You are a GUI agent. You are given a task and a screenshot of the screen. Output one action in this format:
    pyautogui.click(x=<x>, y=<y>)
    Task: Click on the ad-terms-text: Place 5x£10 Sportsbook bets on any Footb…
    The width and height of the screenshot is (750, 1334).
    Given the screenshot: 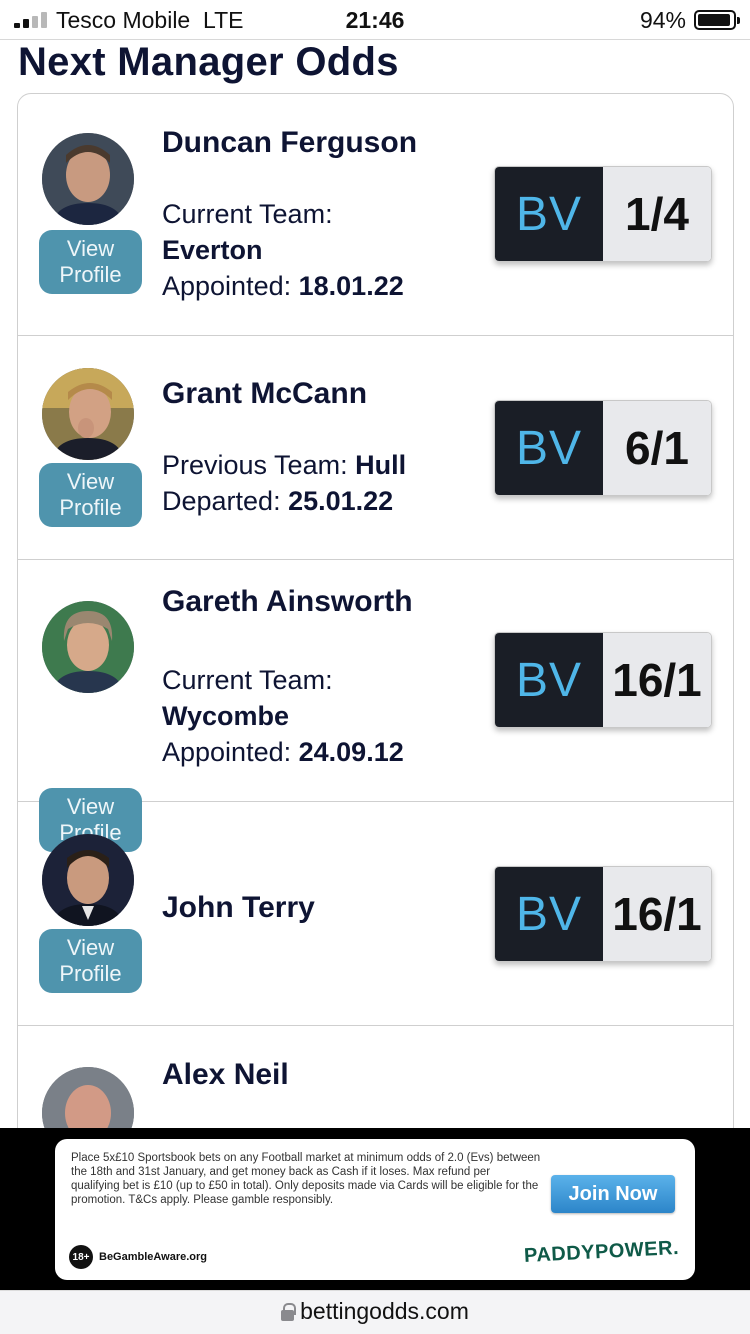 What is the action you would take?
    pyautogui.click(x=306, y=1179)
    